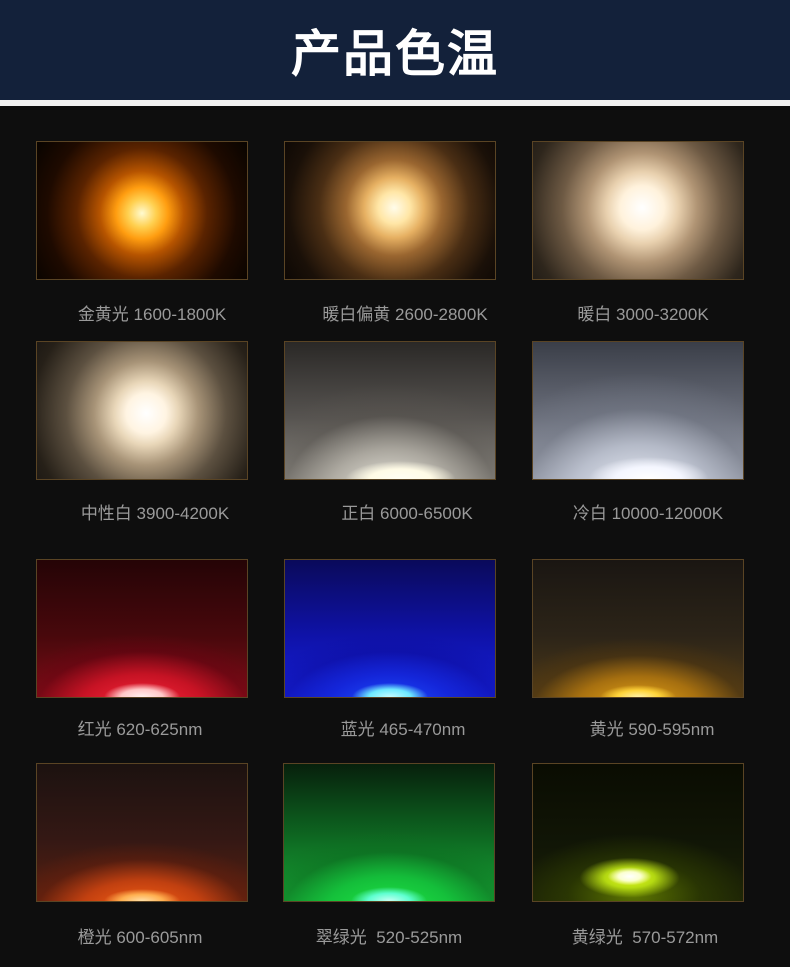 This screenshot has height=967, width=790. Describe the element at coordinates (390, 628) in the screenshot. I see `swatch-blue` at that location.